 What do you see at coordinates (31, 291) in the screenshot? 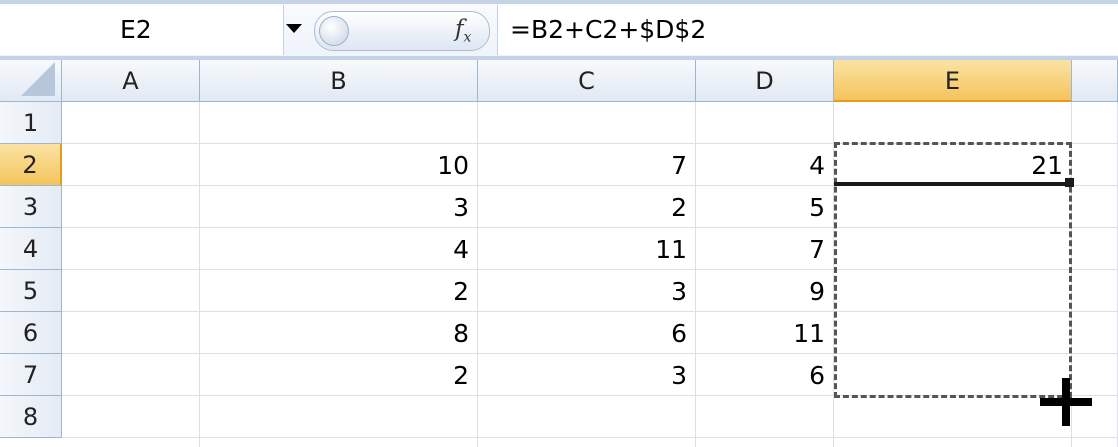
I see `row-header-5: 5` at bounding box center [31, 291].